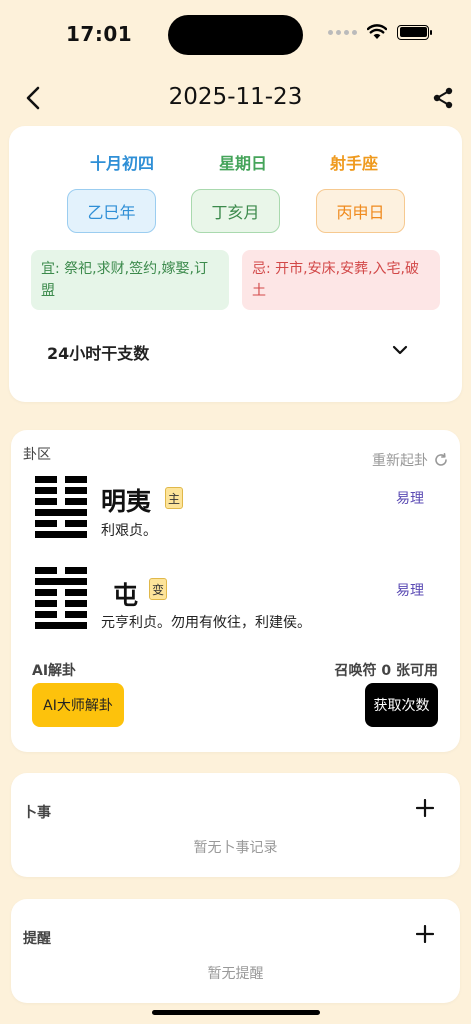 Image resolution: width=471 pixels, height=1024 pixels. What do you see at coordinates (360, 211) in the screenshot?
I see `day-ganzhi-badge: 丙申日` at bounding box center [360, 211].